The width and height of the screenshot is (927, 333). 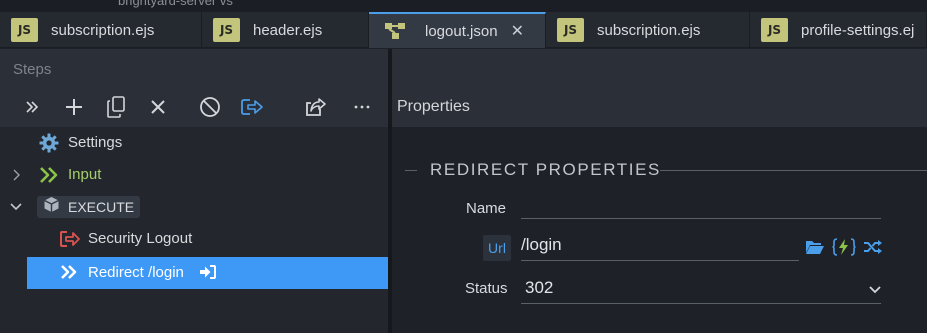 What do you see at coordinates (49, 145) in the screenshot?
I see `gear-icon` at bounding box center [49, 145].